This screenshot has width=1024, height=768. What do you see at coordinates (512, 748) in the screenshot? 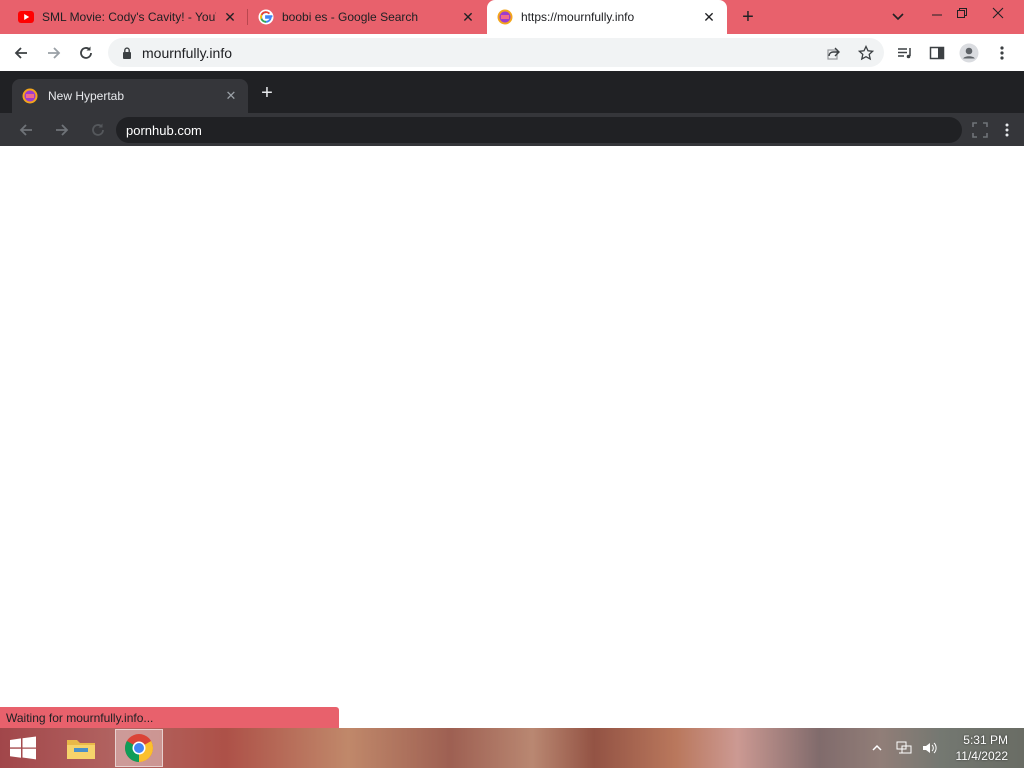
I see `taskbar: 5:31 PM 11/4/2022` at bounding box center [512, 748].